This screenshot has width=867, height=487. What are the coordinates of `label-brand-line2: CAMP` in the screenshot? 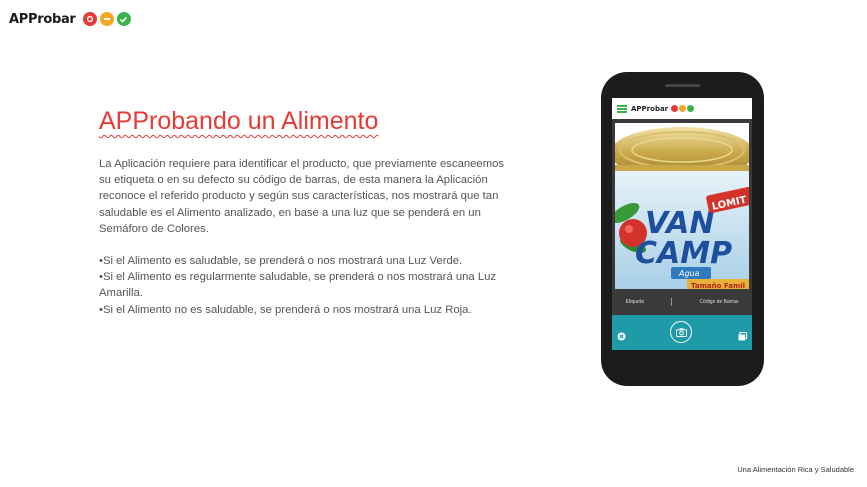 It's located at (683, 253).